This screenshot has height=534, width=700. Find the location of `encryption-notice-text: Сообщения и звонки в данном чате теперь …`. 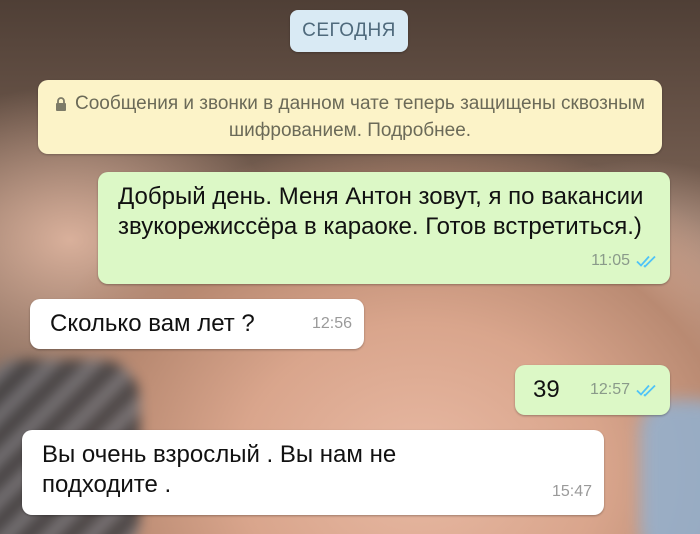

encryption-notice-text: Сообщения и звонки в данном чате теперь … is located at coordinates (359, 117).